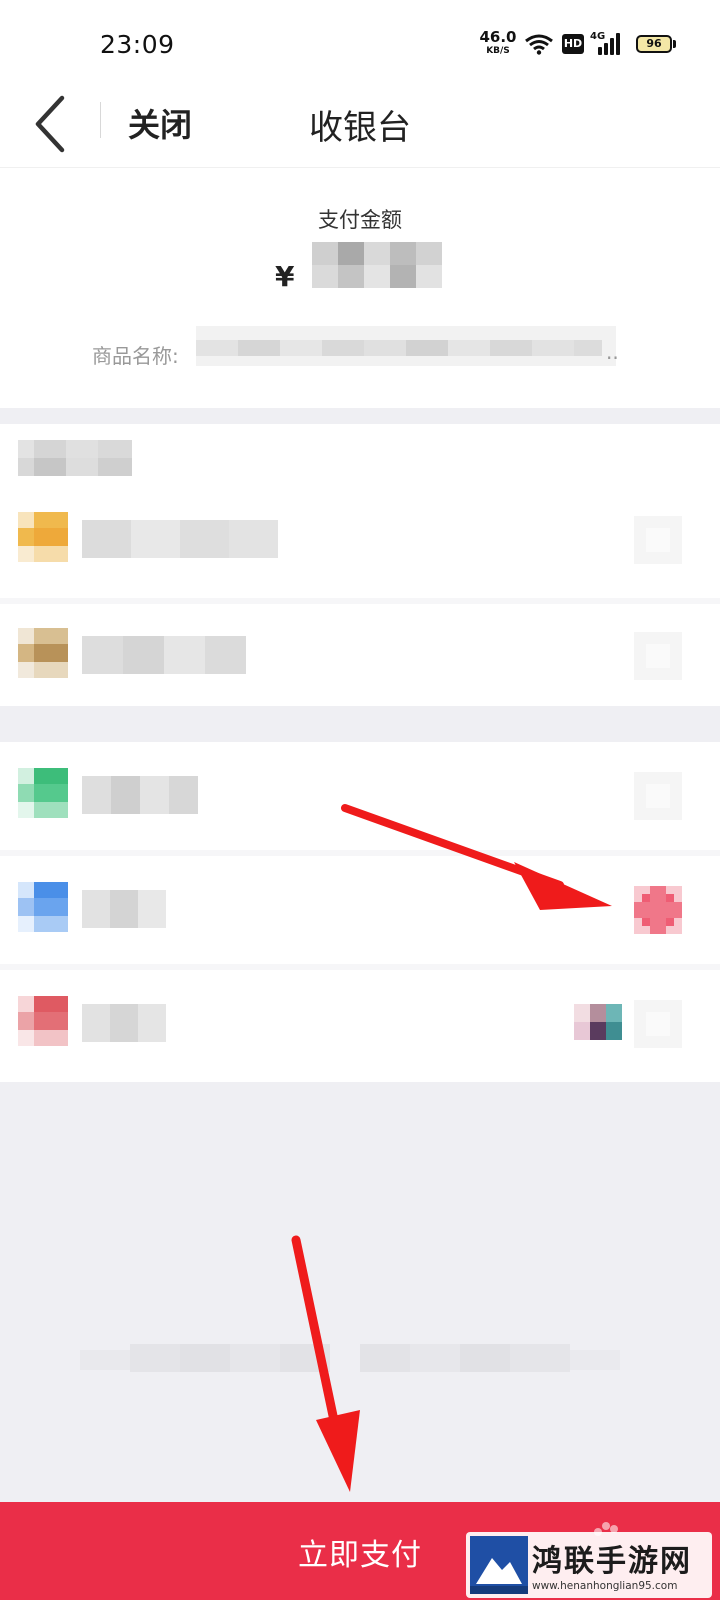  I want to click on arrow-head-down, so click(338, 1451).